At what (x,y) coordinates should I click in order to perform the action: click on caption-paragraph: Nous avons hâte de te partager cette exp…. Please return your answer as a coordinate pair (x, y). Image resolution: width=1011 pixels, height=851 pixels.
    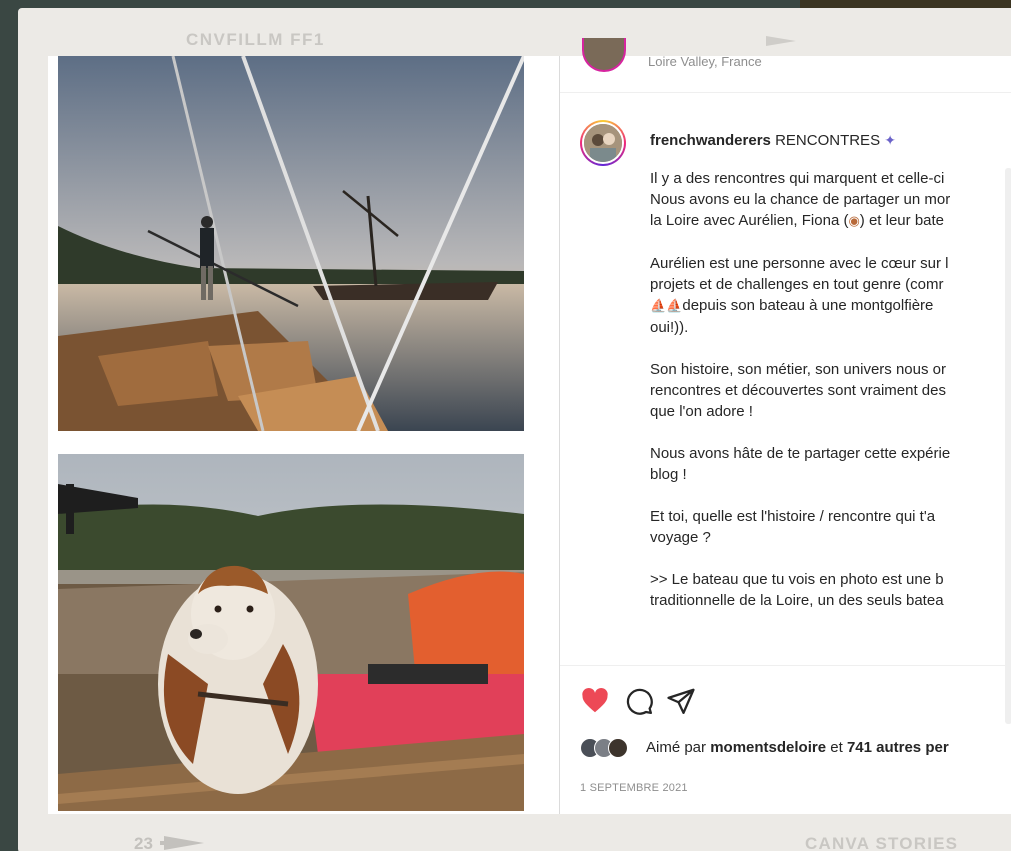
    Looking at the image, I should click on (800, 464).